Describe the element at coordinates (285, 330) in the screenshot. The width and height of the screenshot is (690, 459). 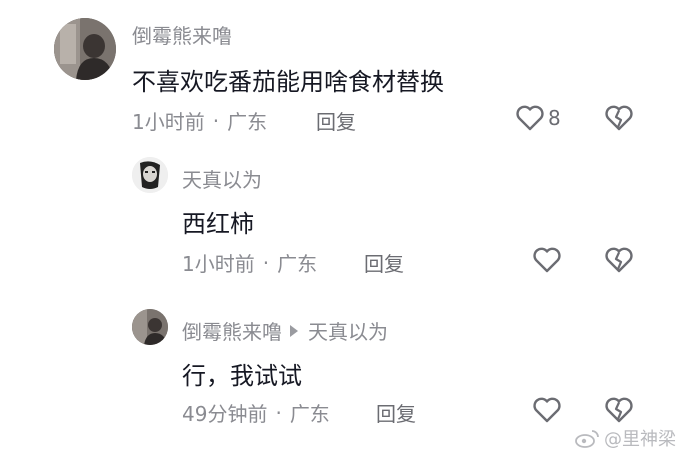
I see `reply-name-row: 倒霉熊来噜 天真以为` at that location.